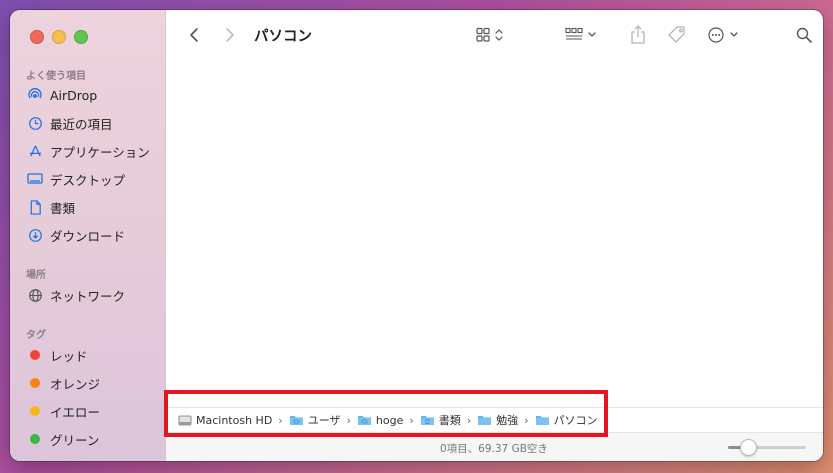  I want to click on sidebar-item-recents: 最近の項目, so click(69, 123).